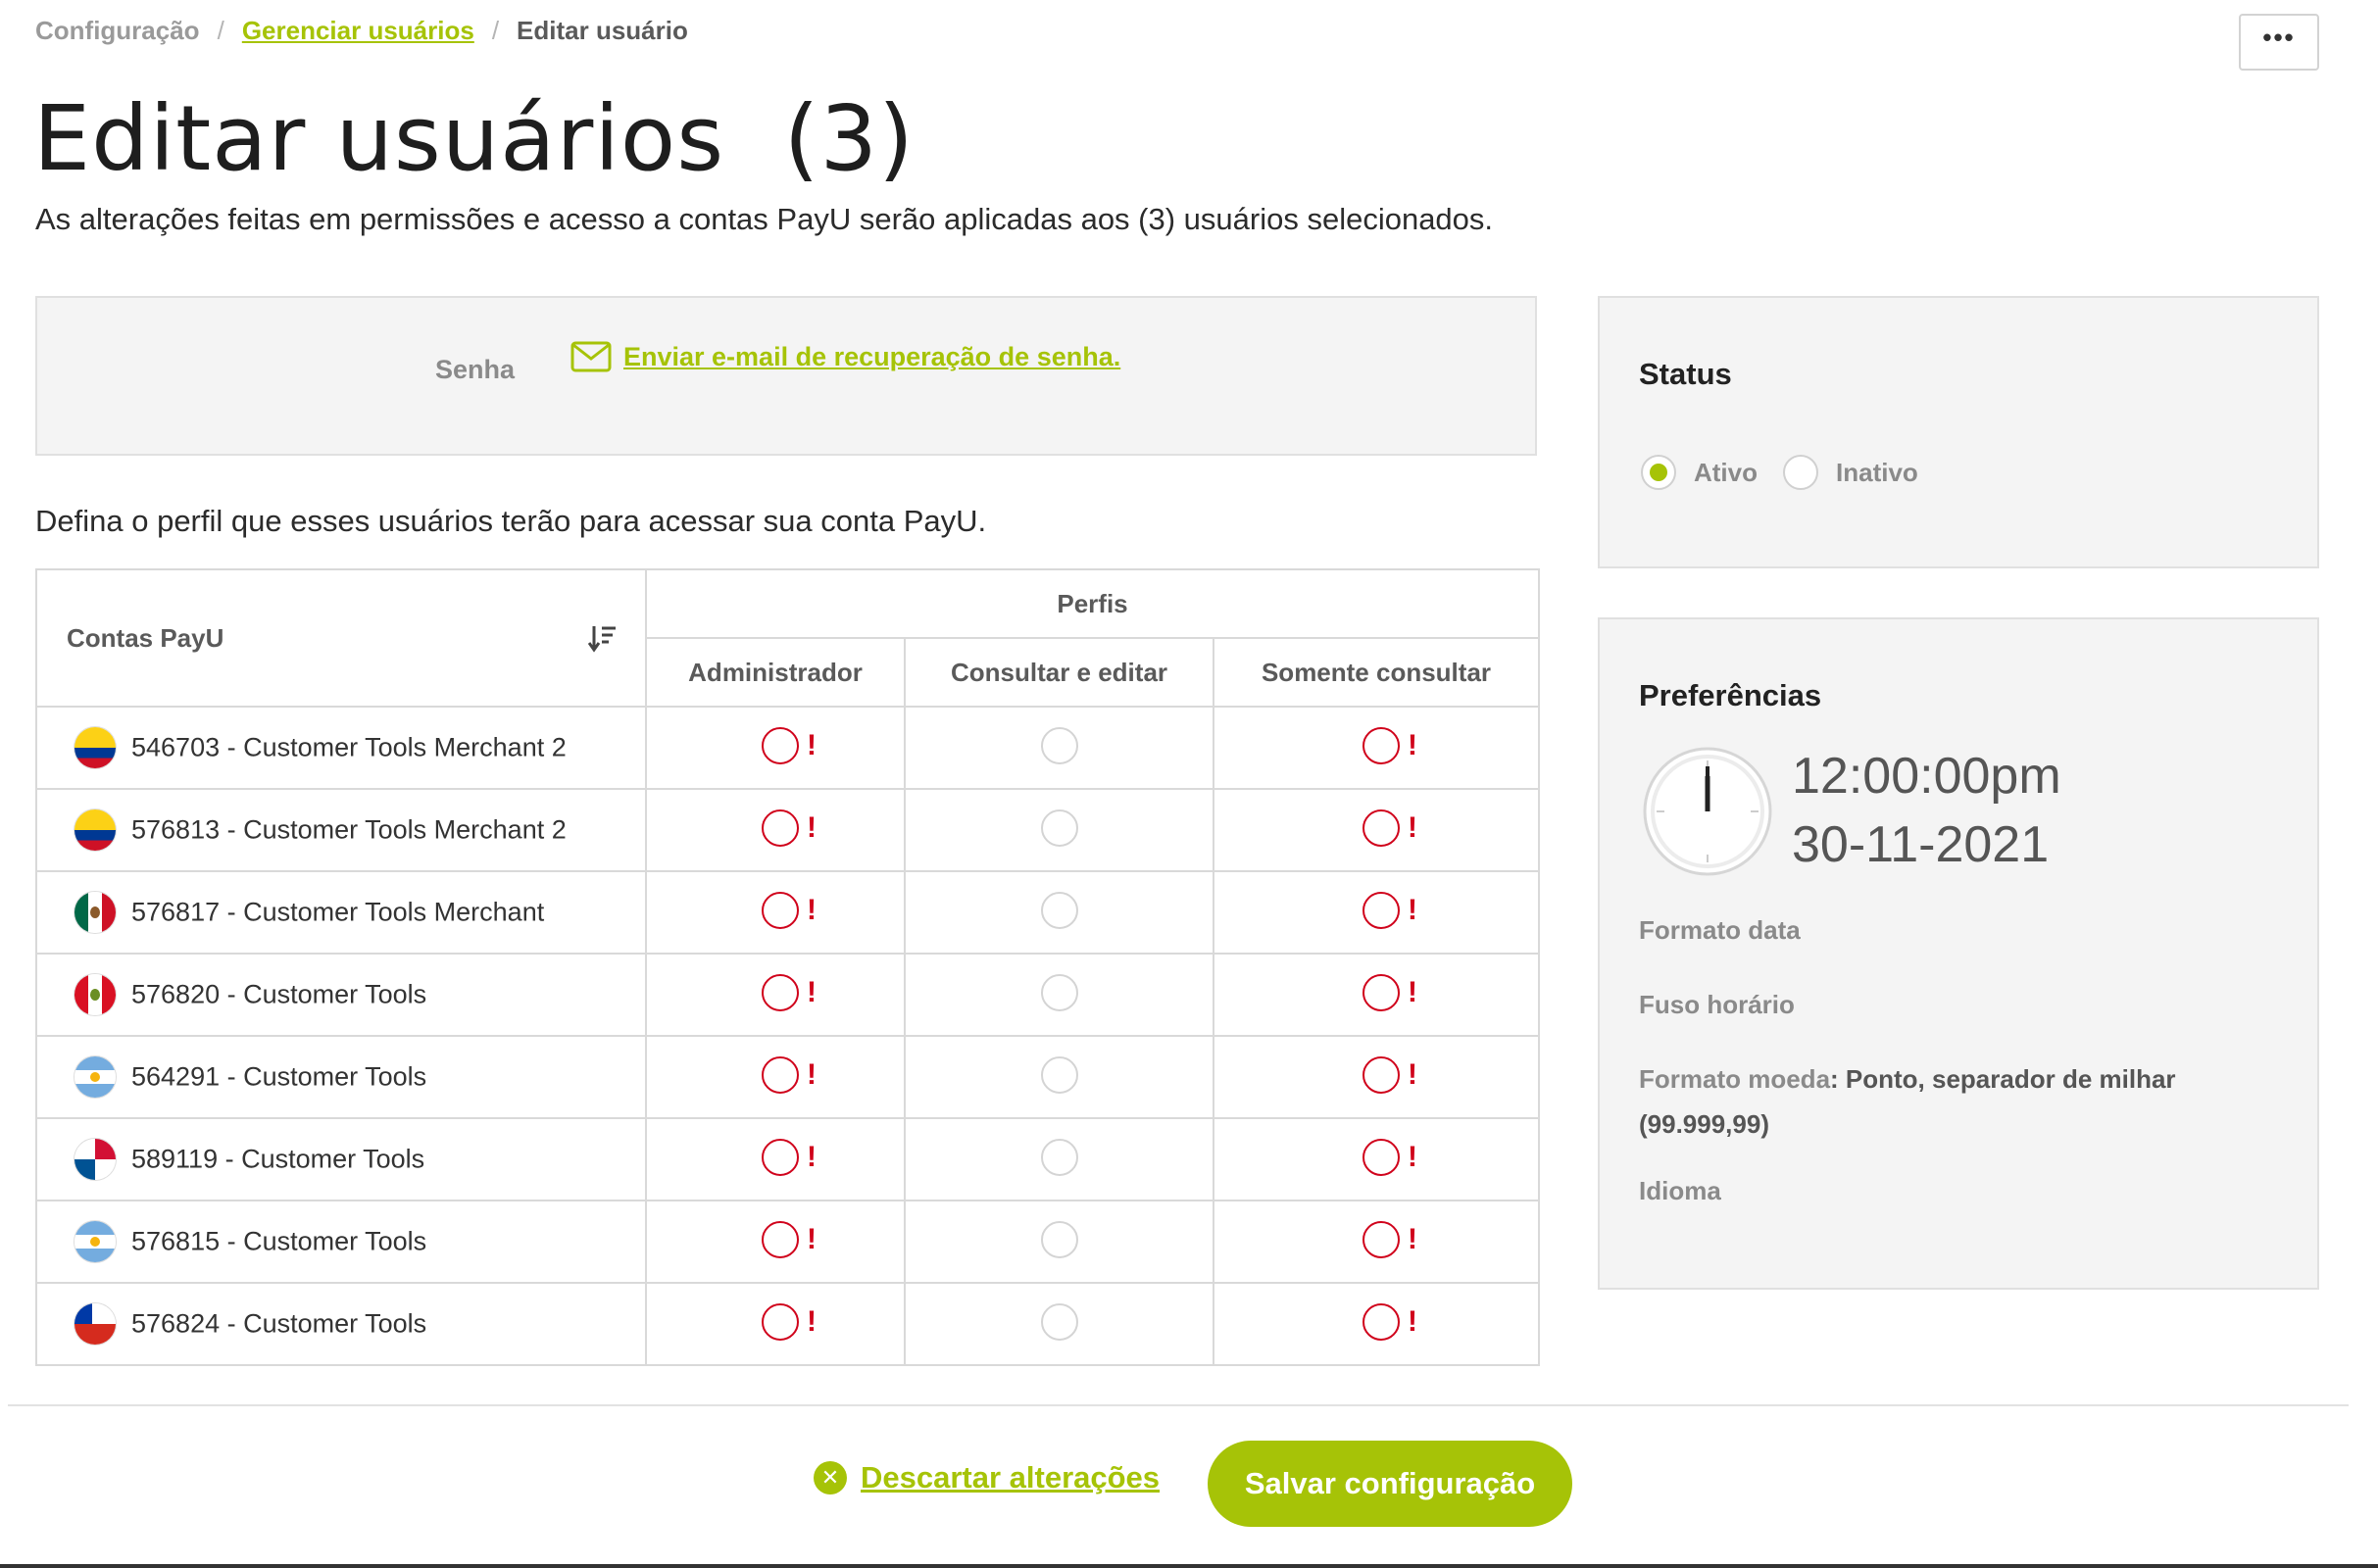 Image resolution: width=2378 pixels, height=1568 pixels. I want to click on accounts-header-label: Contas PayU, so click(145, 637).